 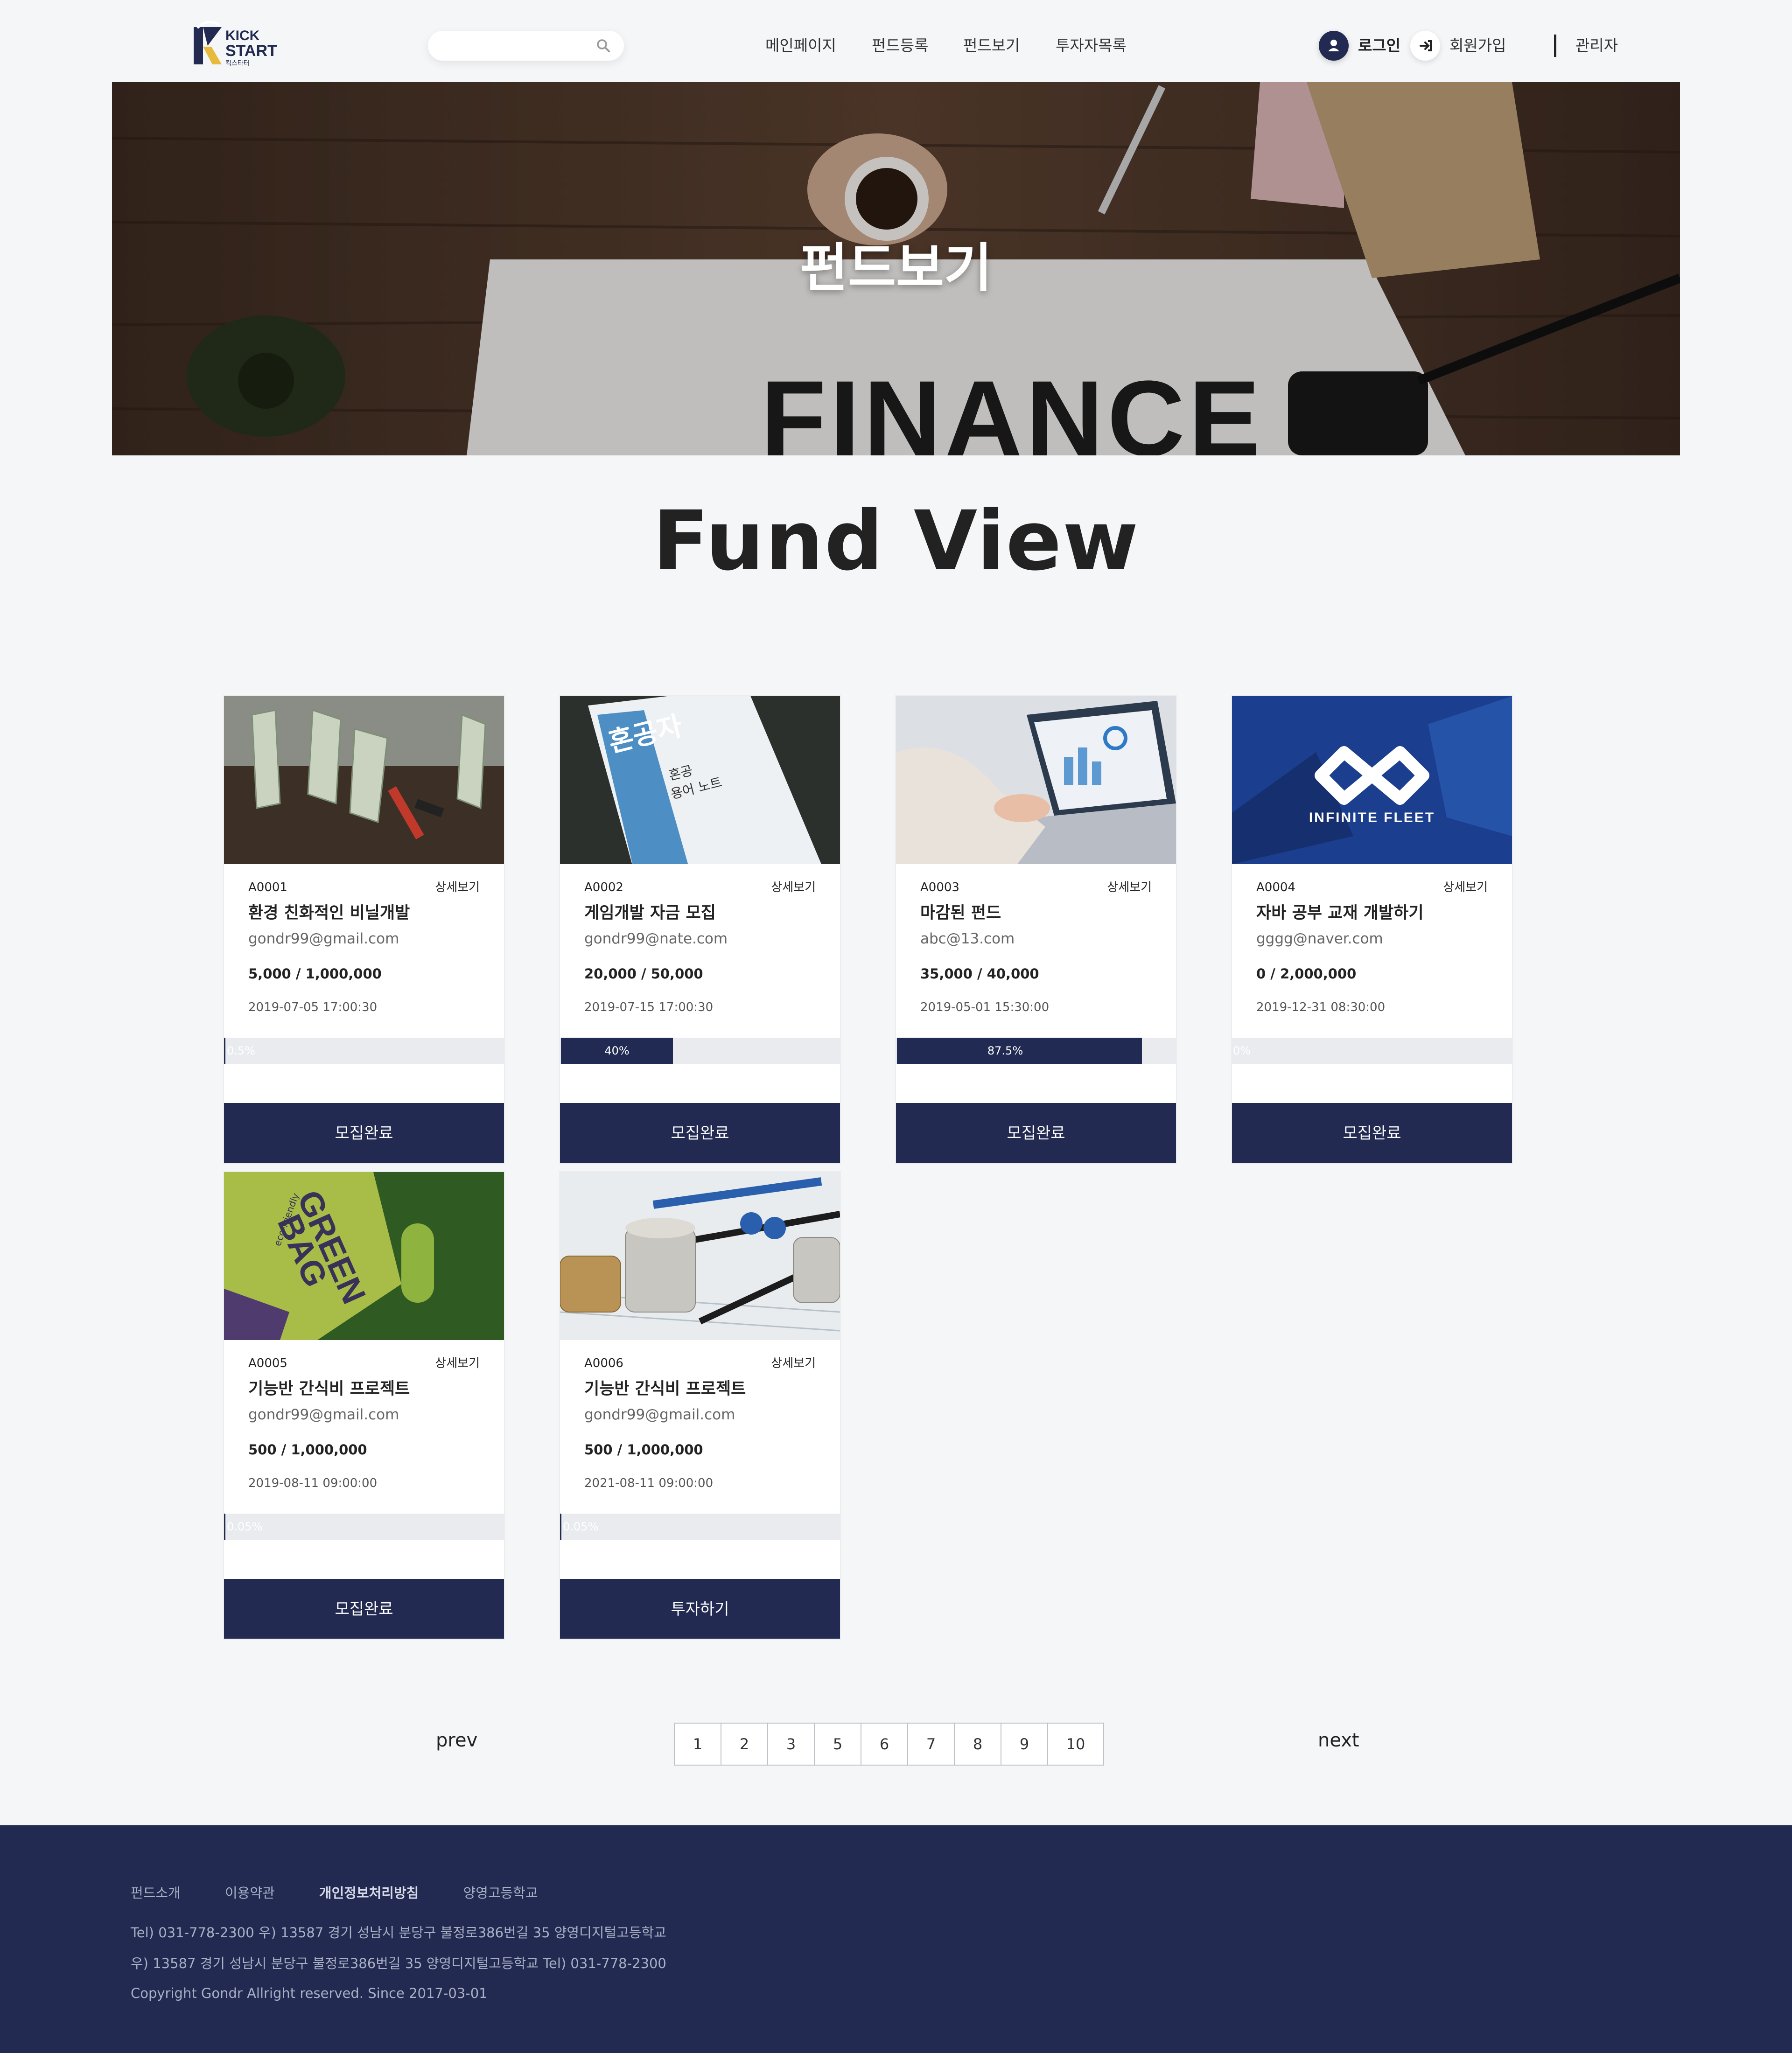 I want to click on hero-title: 펀드보기, so click(x=896, y=268).